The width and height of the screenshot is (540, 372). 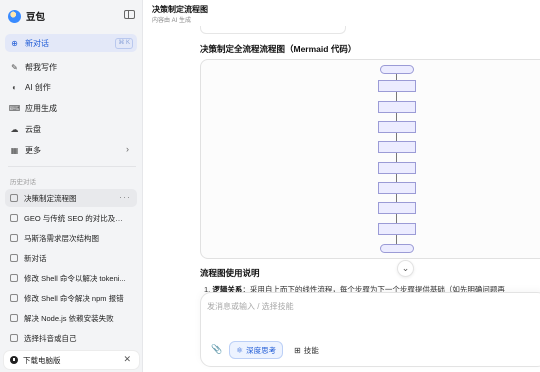 I want to click on new-chat-icon: ⊕, so click(x=14, y=43).